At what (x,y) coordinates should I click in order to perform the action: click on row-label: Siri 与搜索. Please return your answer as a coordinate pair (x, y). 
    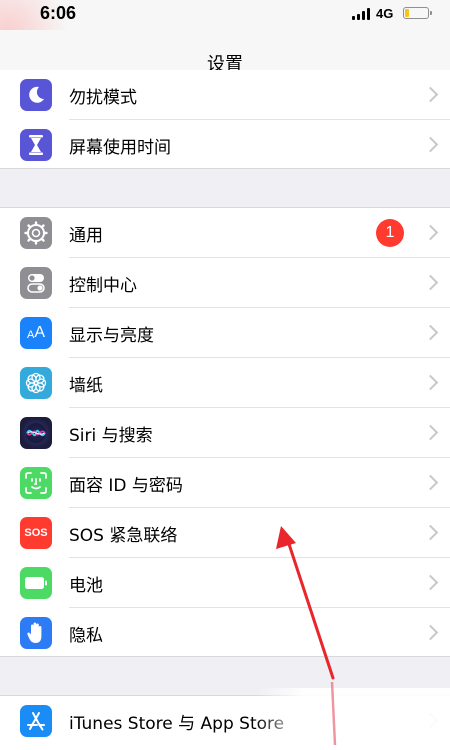
    Looking at the image, I should click on (111, 435).